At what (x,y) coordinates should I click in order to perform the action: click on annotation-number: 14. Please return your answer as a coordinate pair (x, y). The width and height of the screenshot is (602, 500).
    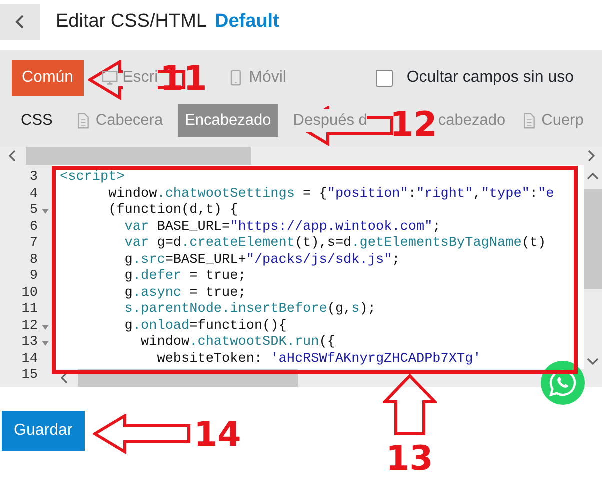
    Looking at the image, I should click on (218, 435).